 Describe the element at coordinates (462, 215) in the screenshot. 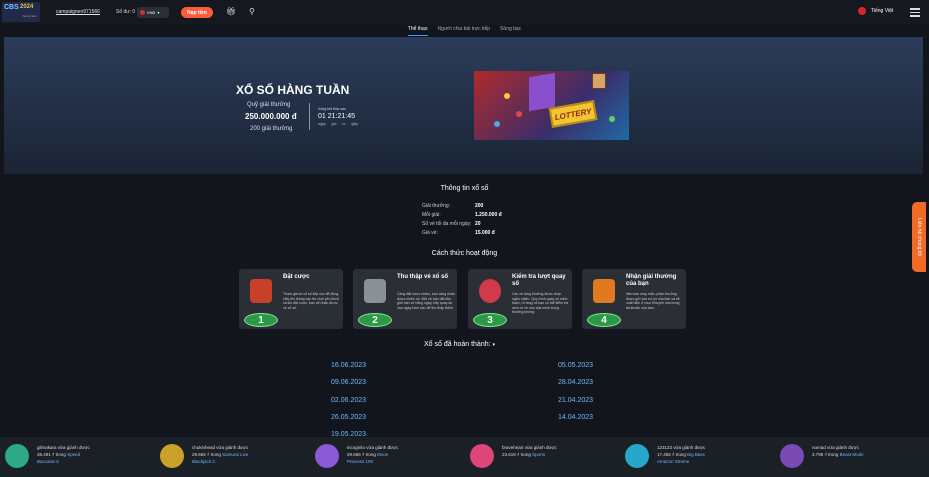

I see `info-row: Mỗi giải: 1.250.000 đ` at that location.